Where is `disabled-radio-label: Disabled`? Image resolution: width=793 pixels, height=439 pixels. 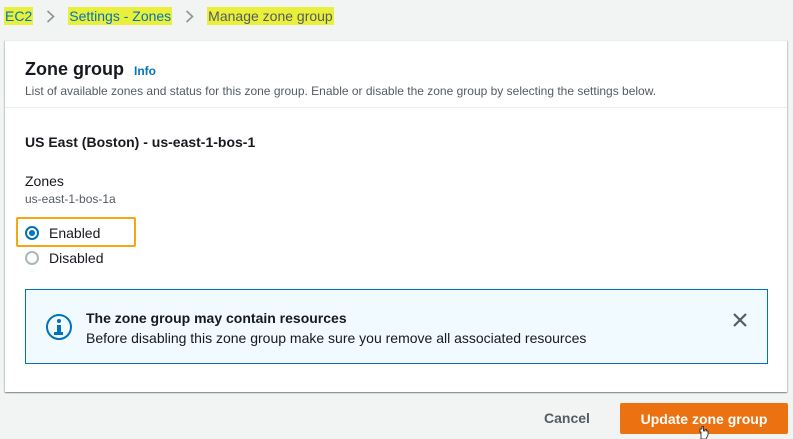 disabled-radio-label: Disabled is located at coordinates (76, 258).